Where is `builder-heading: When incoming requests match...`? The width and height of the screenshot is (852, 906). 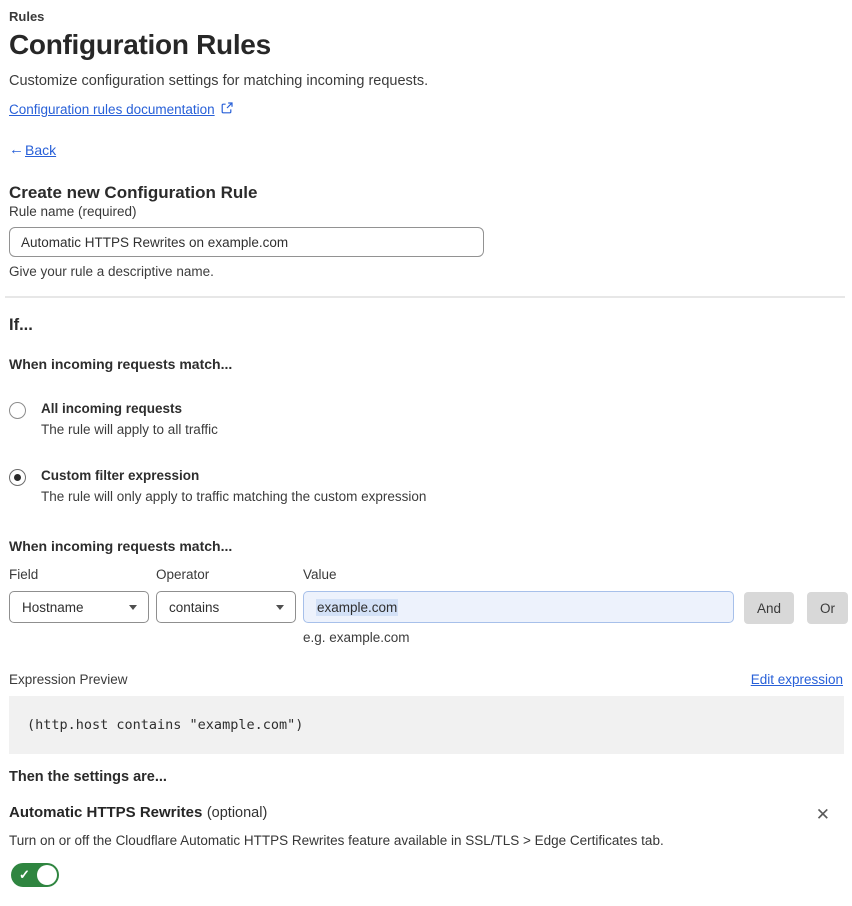 builder-heading: When incoming requests match... is located at coordinates (121, 546).